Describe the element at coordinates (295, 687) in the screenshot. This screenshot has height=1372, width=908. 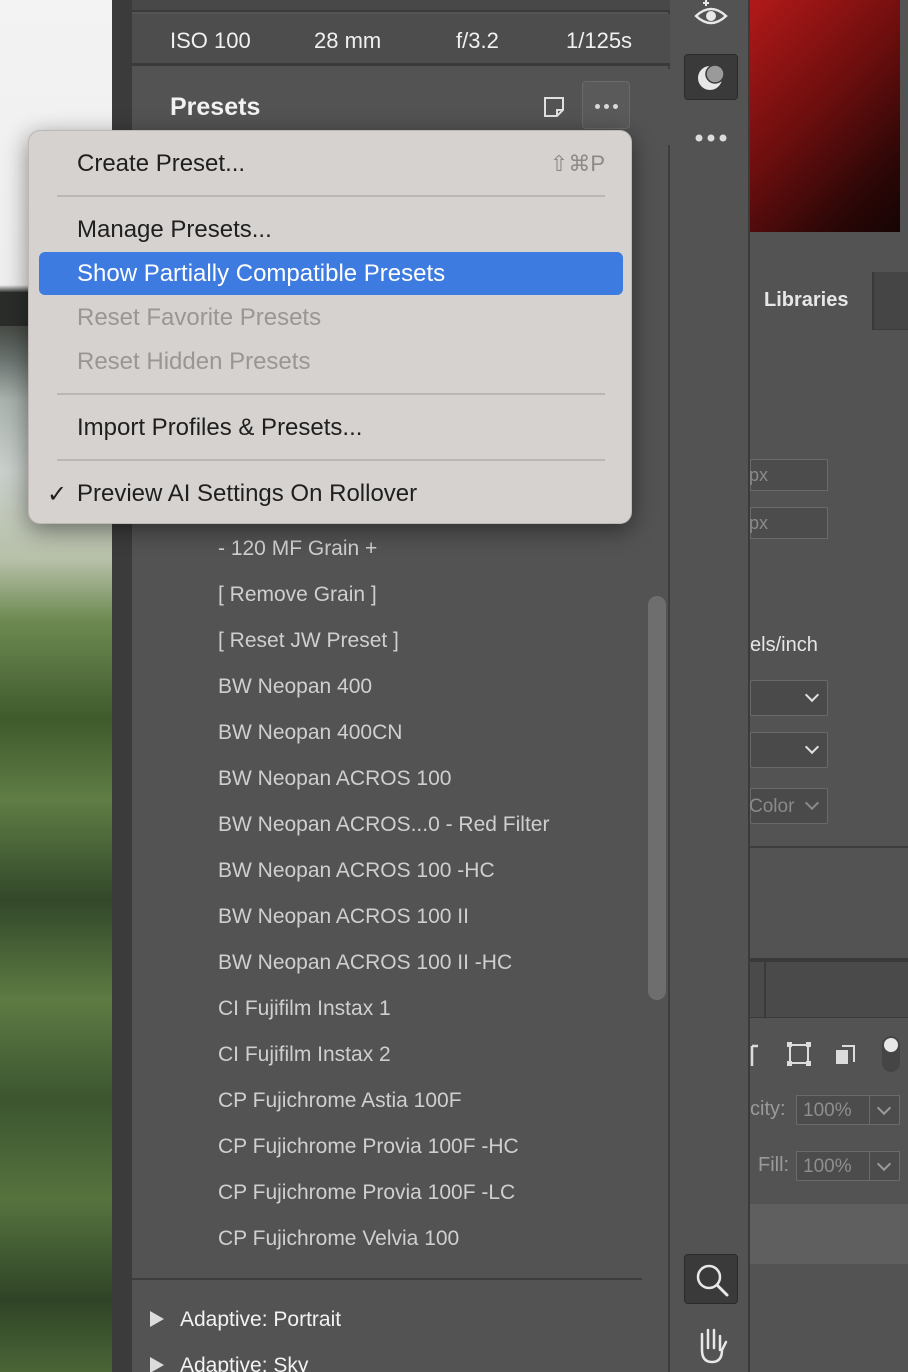
I see `preset-item: BW Neopan 400` at that location.